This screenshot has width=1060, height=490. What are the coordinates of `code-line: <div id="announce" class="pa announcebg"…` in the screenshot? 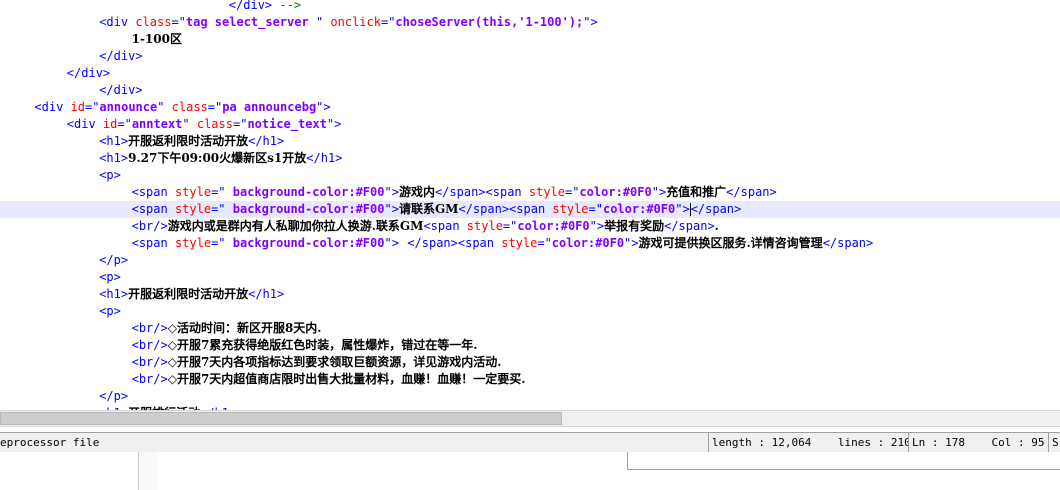 It's located at (530, 107).